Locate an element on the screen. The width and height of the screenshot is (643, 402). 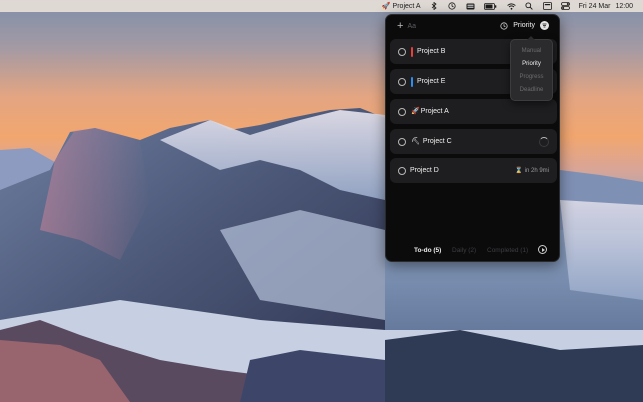
add-task-button: + Aa is located at coordinates (406, 26).